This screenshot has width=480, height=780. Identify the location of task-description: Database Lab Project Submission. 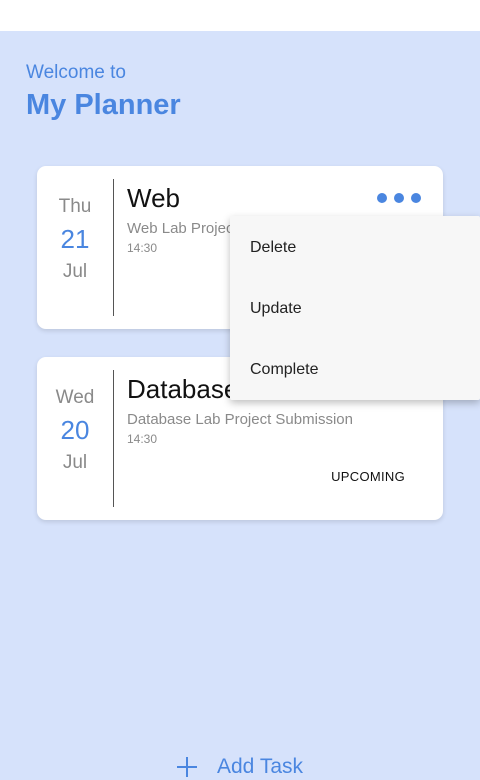
(240, 419).